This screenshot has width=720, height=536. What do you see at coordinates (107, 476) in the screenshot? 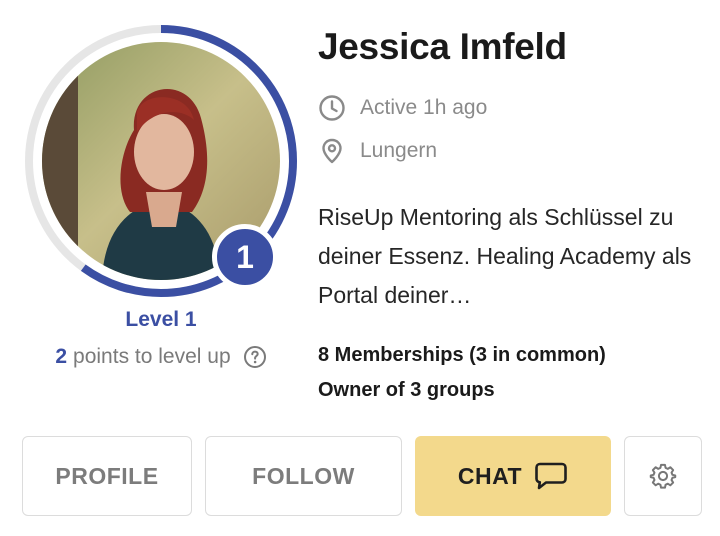
I see `profile-button: PROFILE` at bounding box center [107, 476].